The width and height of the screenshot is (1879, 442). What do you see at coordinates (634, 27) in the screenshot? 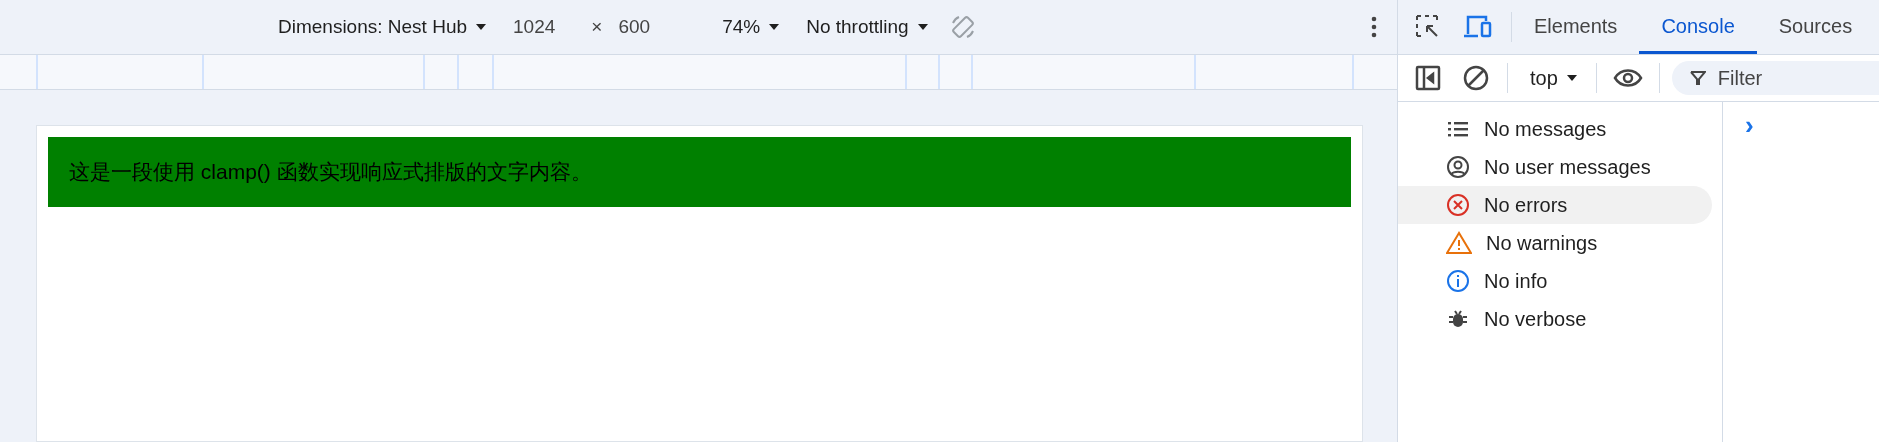
I see `height-value: 600` at bounding box center [634, 27].